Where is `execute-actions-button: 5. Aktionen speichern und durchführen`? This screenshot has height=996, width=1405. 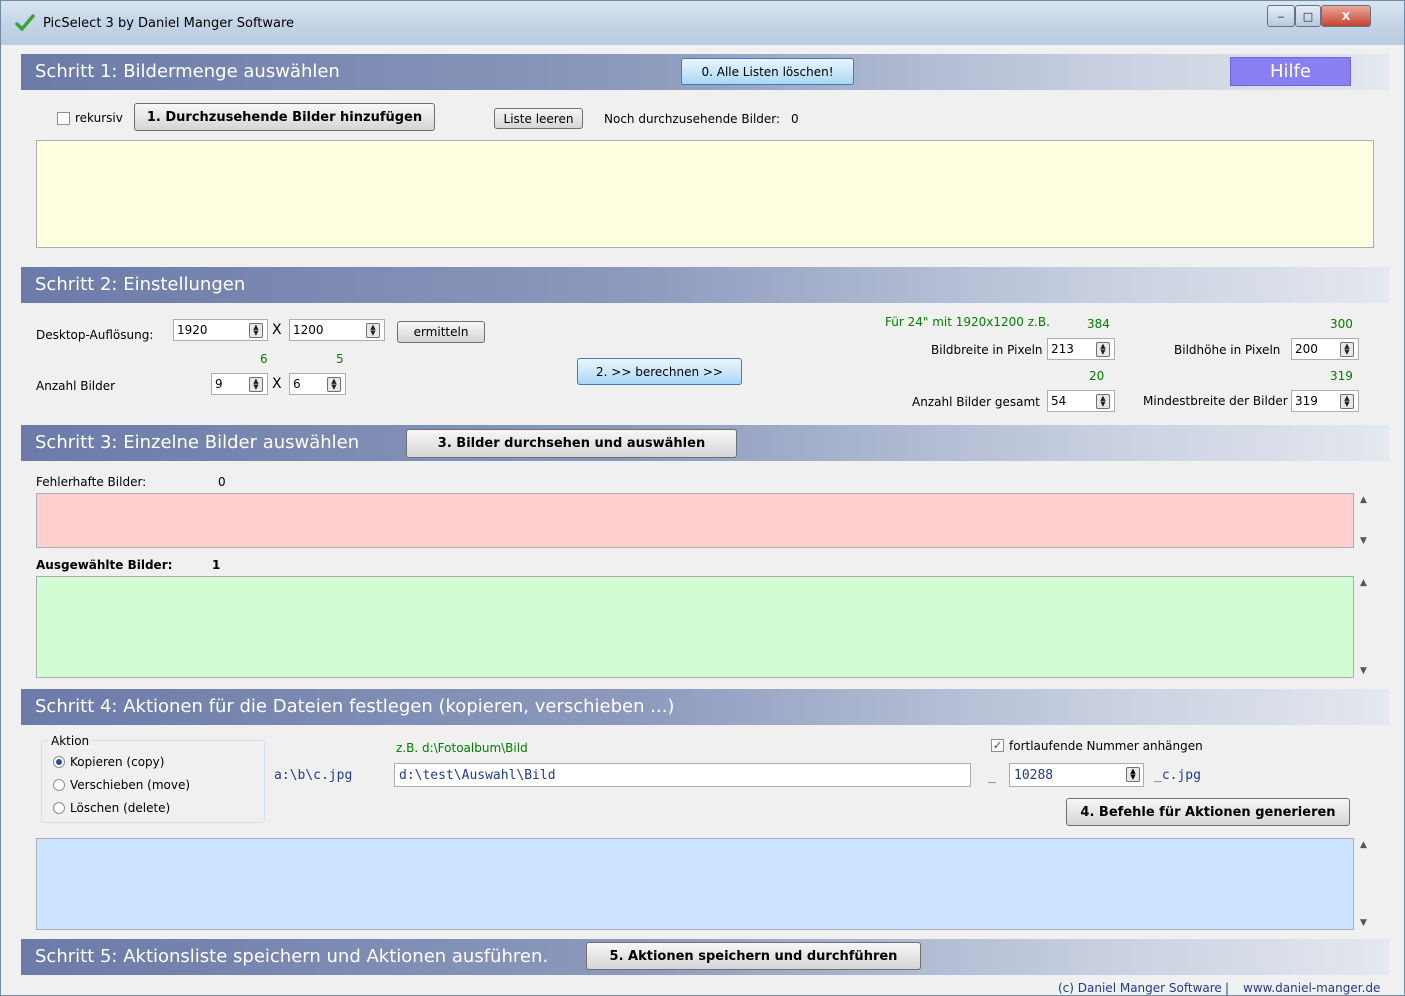 execute-actions-button: 5. Aktionen speichern und durchführen is located at coordinates (753, 956).